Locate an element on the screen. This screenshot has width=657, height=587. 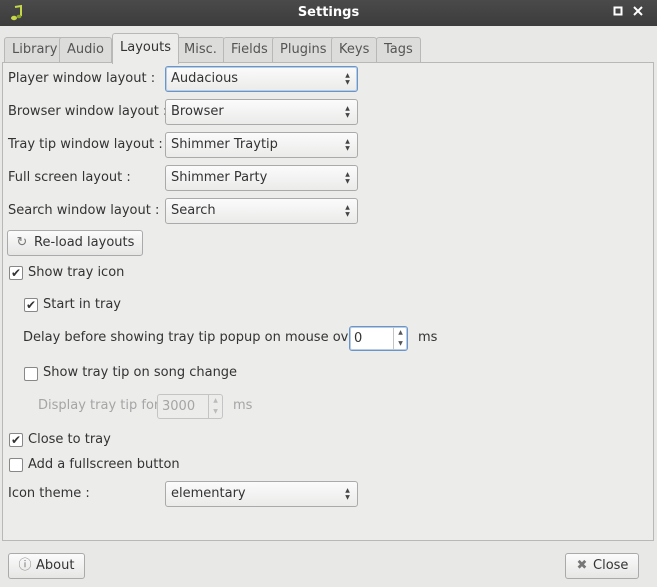
reload-layouts-button: ↻ Re-load layouts is located at coordinates (75, 243).